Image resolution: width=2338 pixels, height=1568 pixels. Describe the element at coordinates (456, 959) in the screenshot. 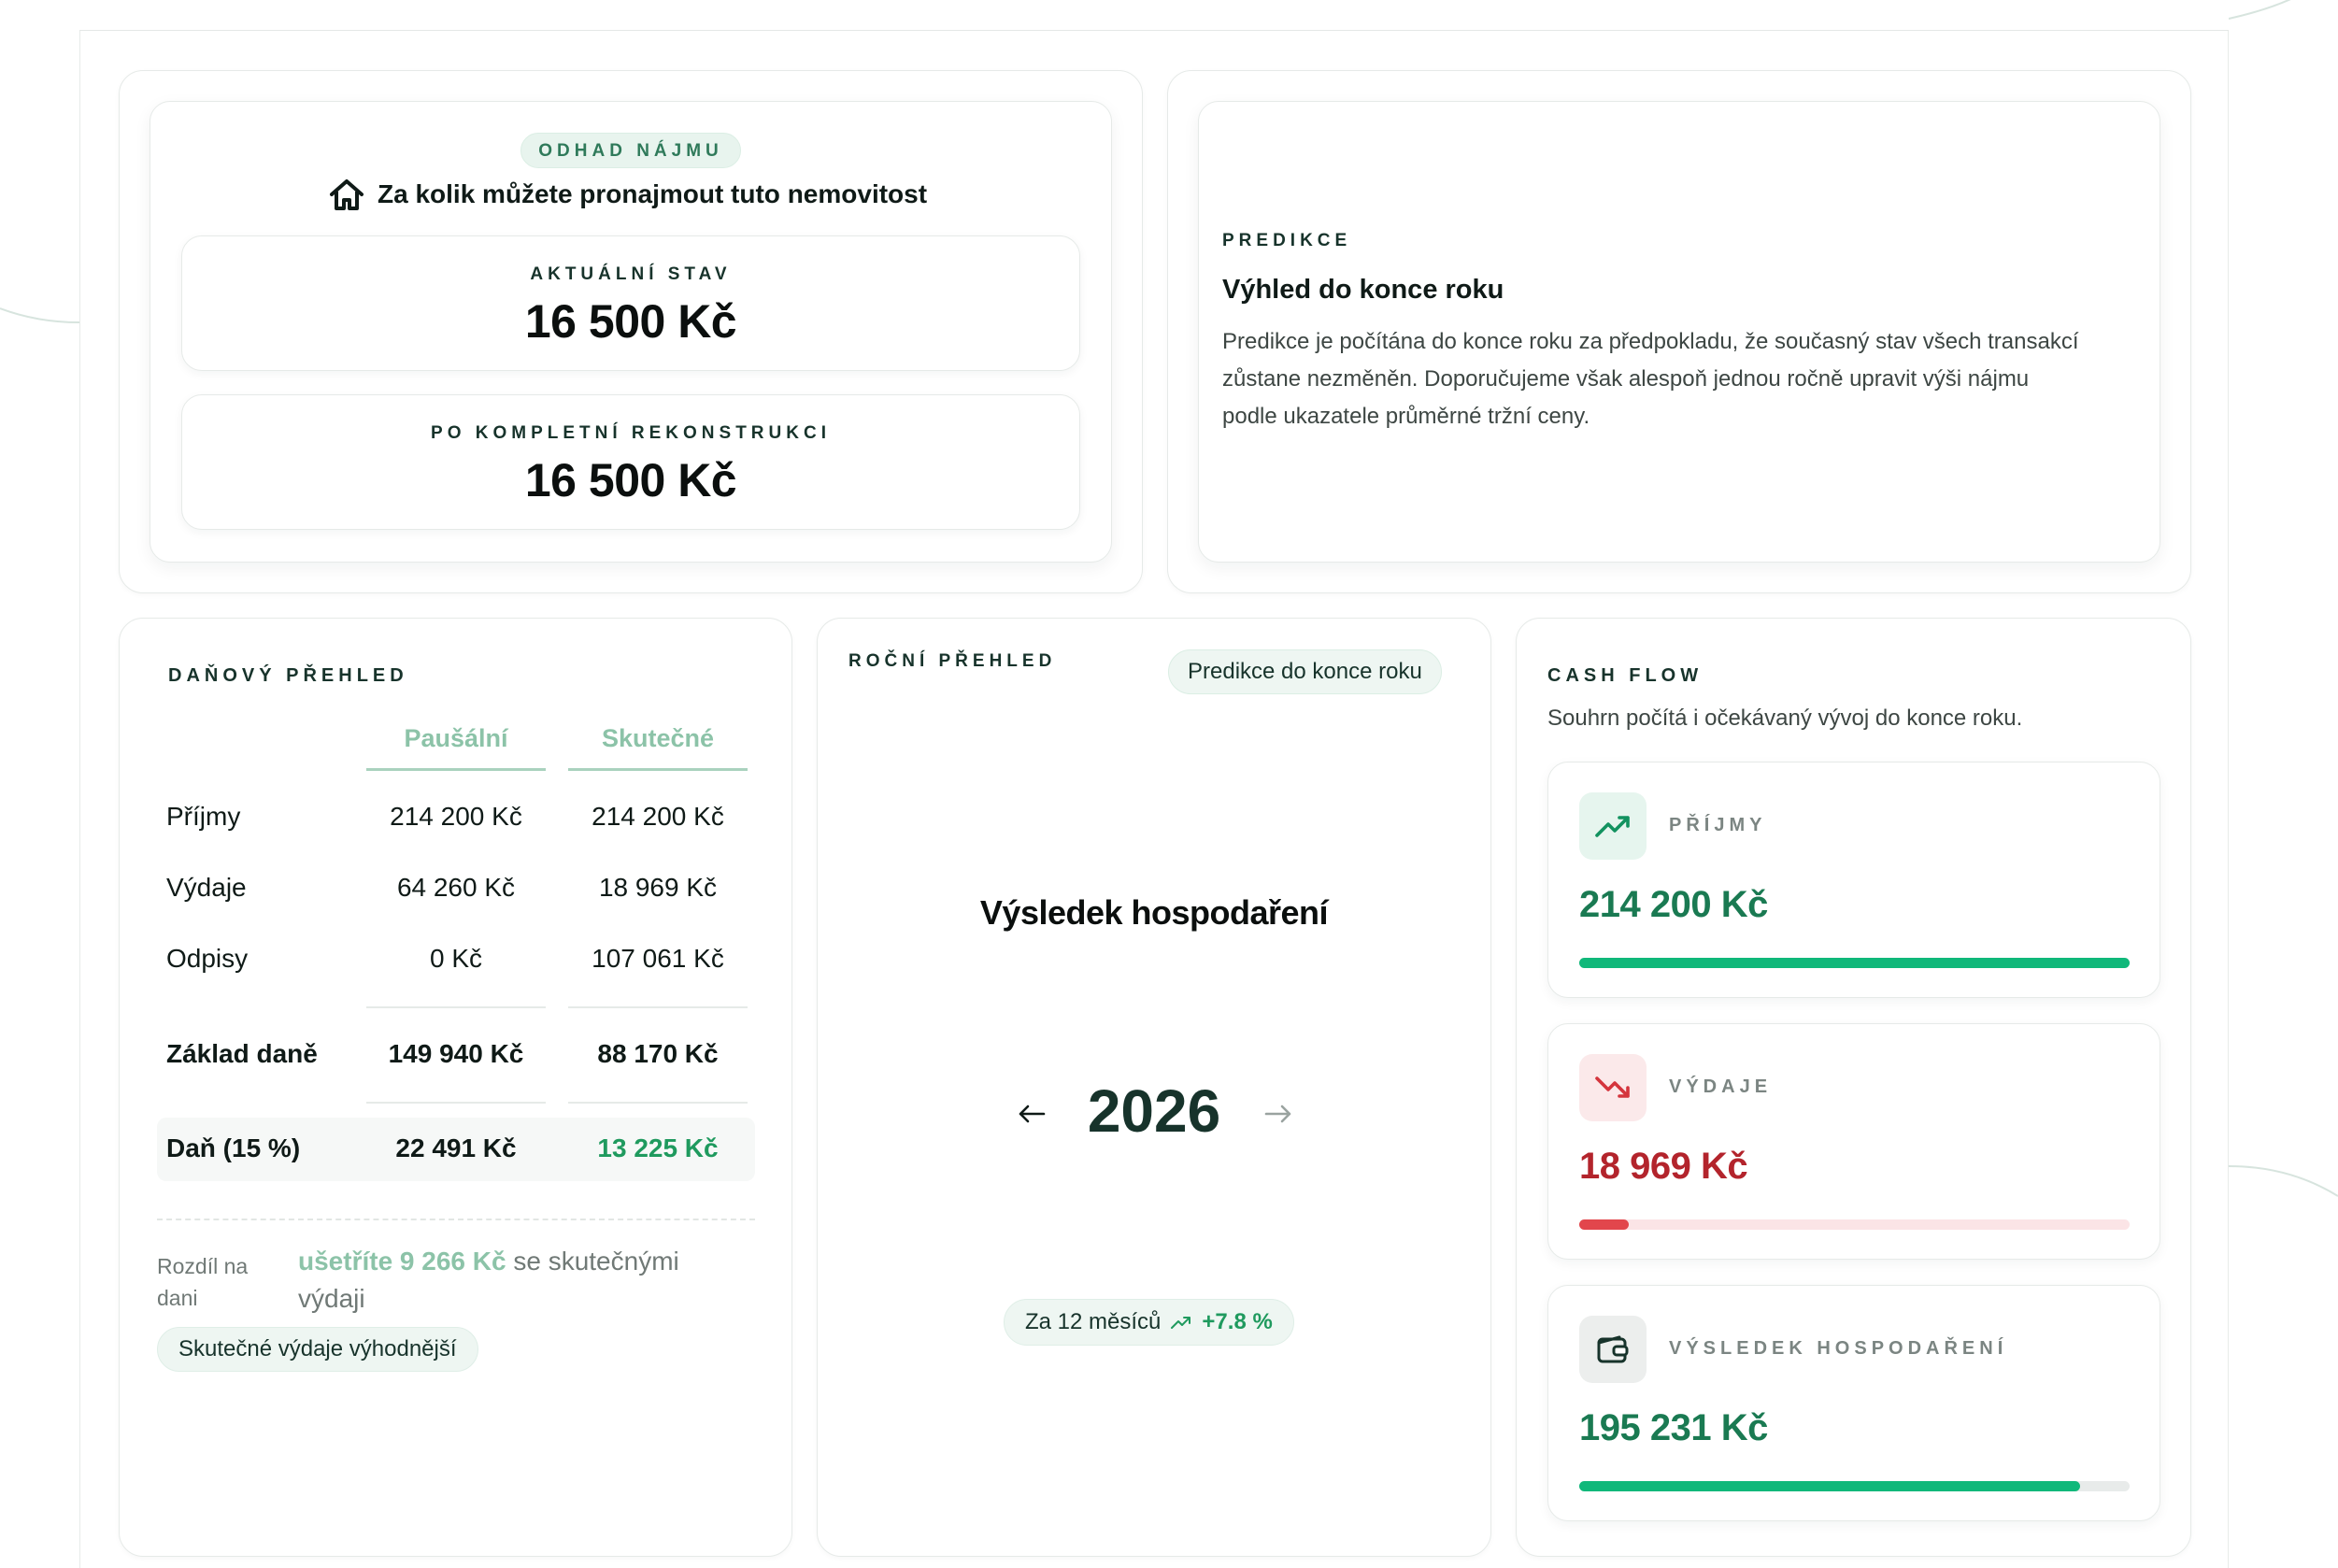

I see `tax-row-depreciation-flat: 0 Kč` at that location.